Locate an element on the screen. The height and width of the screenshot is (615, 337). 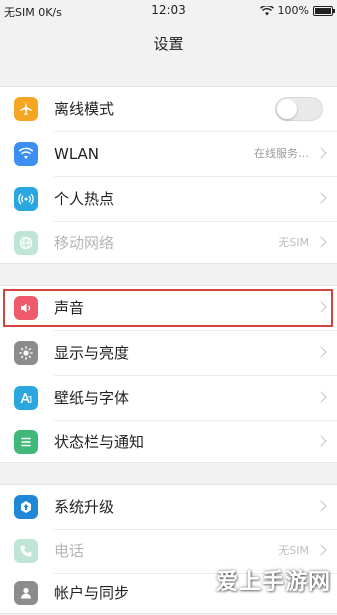
watermark: 爱上手游网 is located at coordinates (273, 582).